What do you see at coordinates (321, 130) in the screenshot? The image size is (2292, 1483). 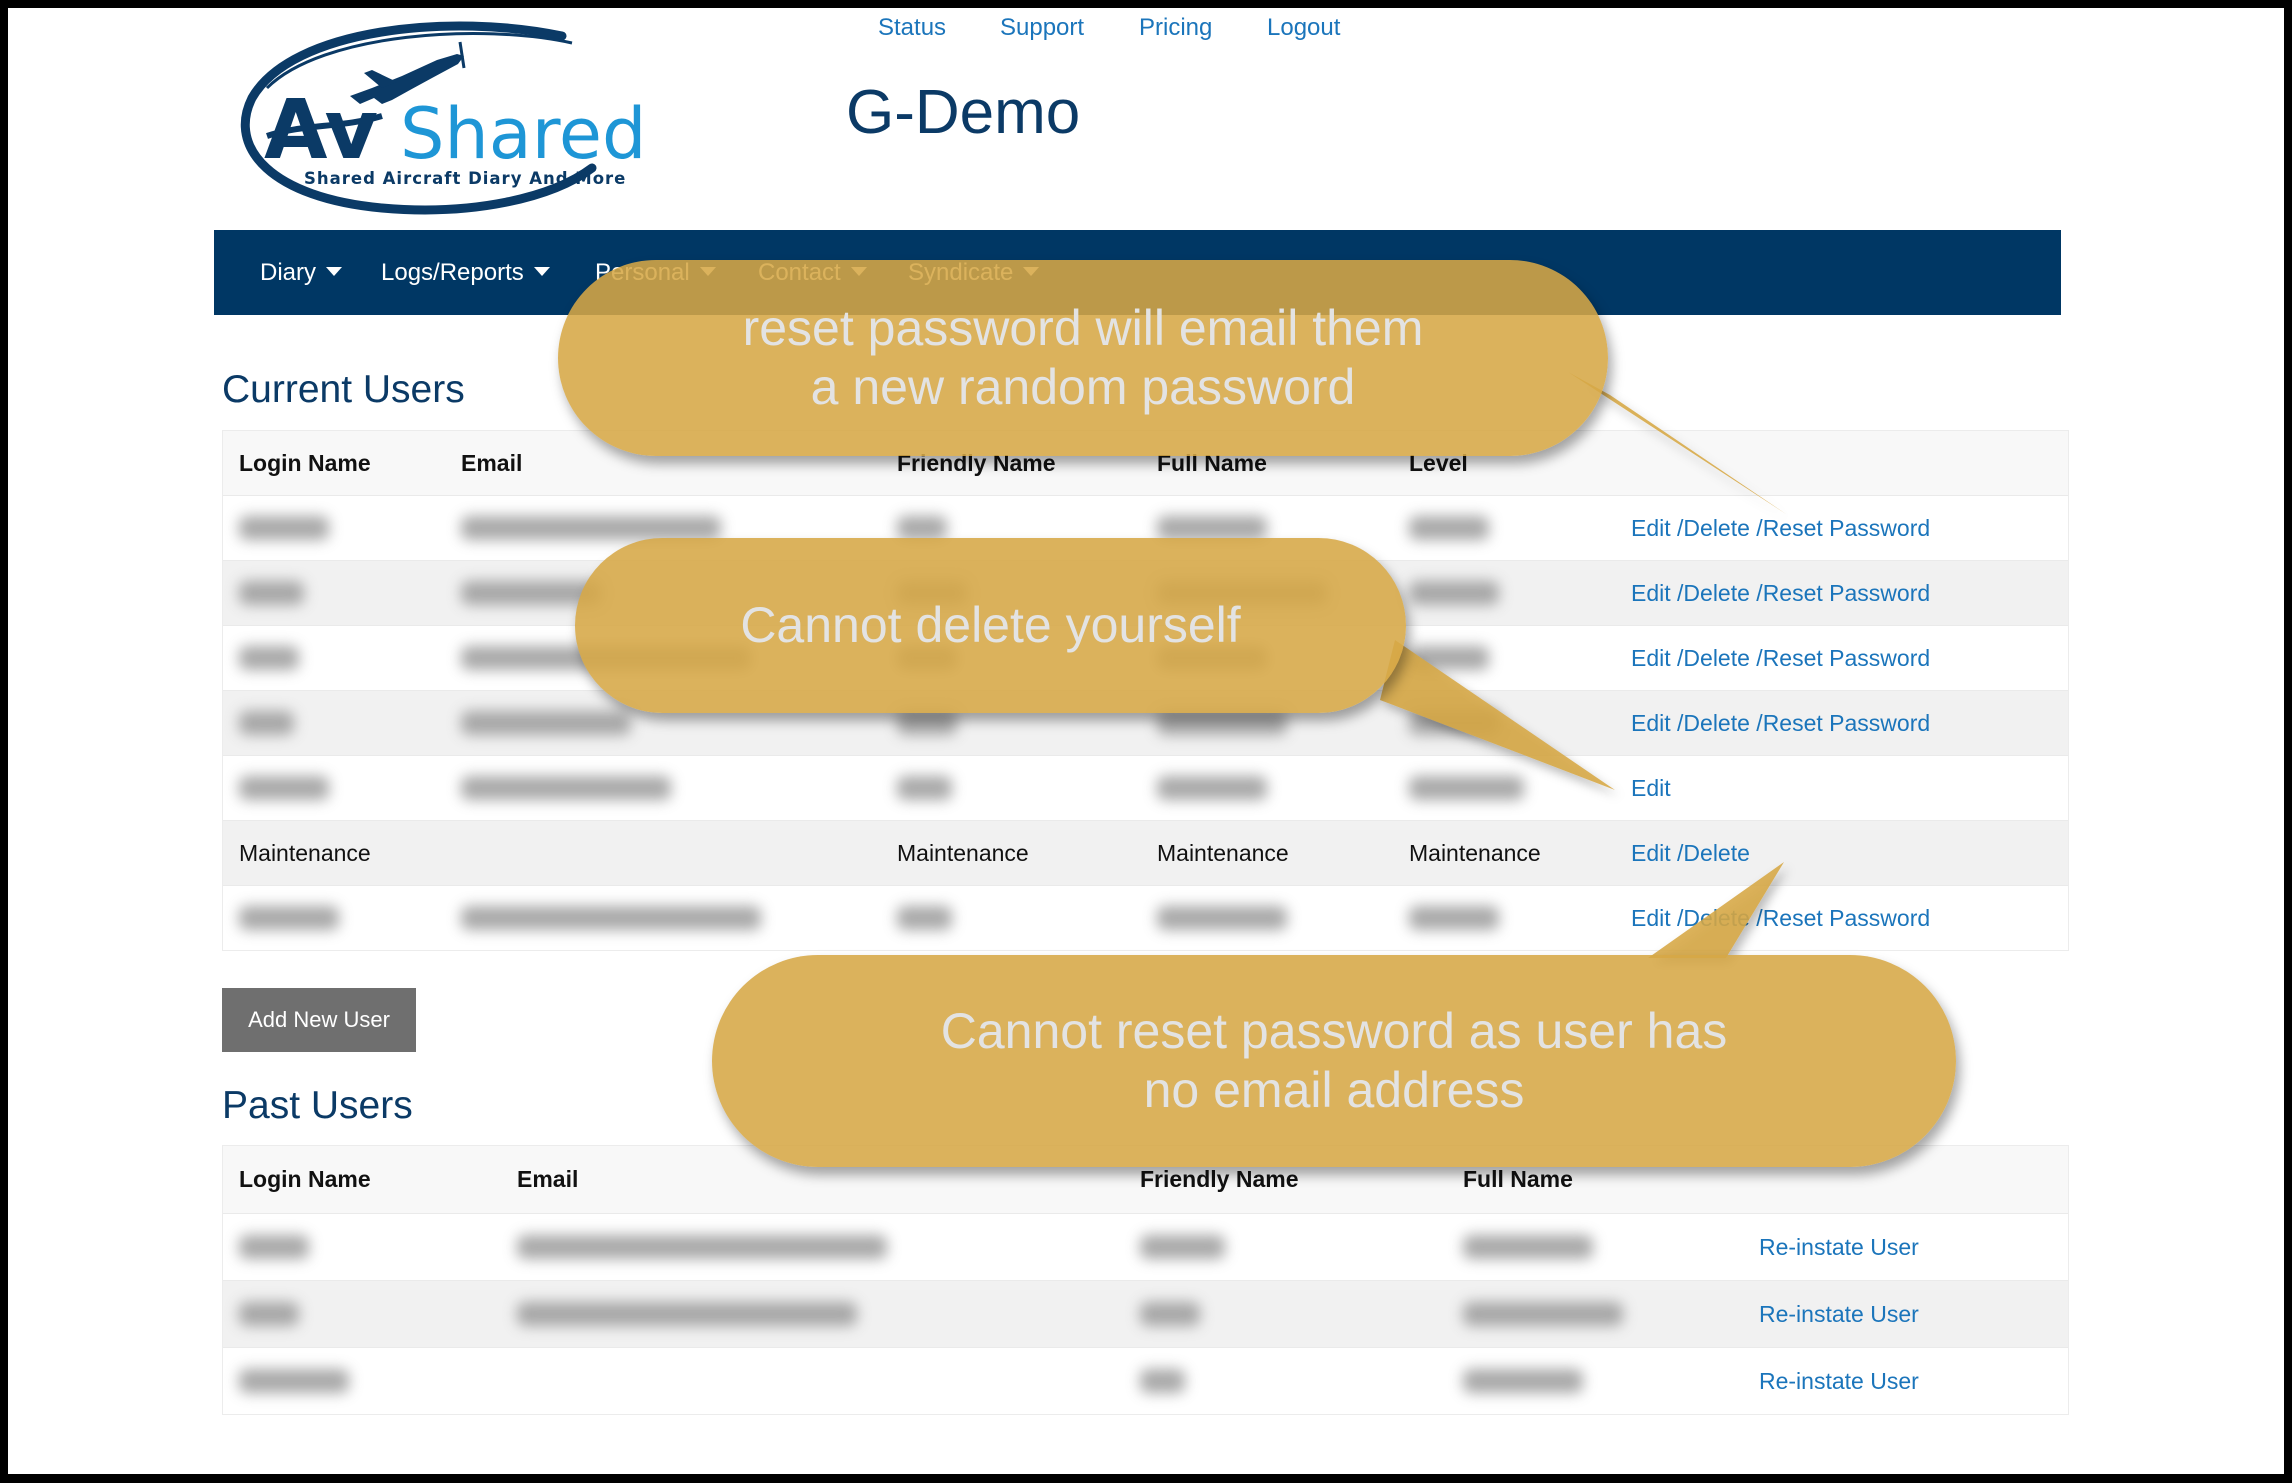 I see `logo-brand-dark: Av` at bounding box center [321, 130].